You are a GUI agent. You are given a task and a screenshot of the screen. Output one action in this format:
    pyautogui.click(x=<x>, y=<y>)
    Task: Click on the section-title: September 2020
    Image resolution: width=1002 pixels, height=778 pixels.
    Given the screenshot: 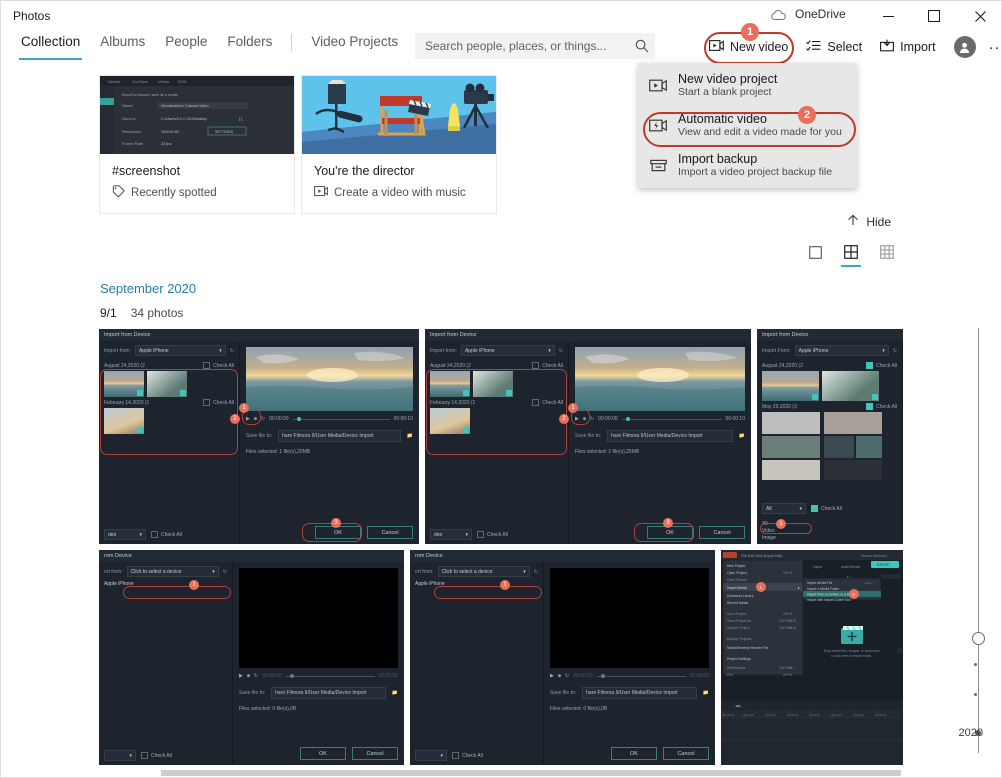 What is the action you would take?
    pyautogui.click(x=148, y=288)
    